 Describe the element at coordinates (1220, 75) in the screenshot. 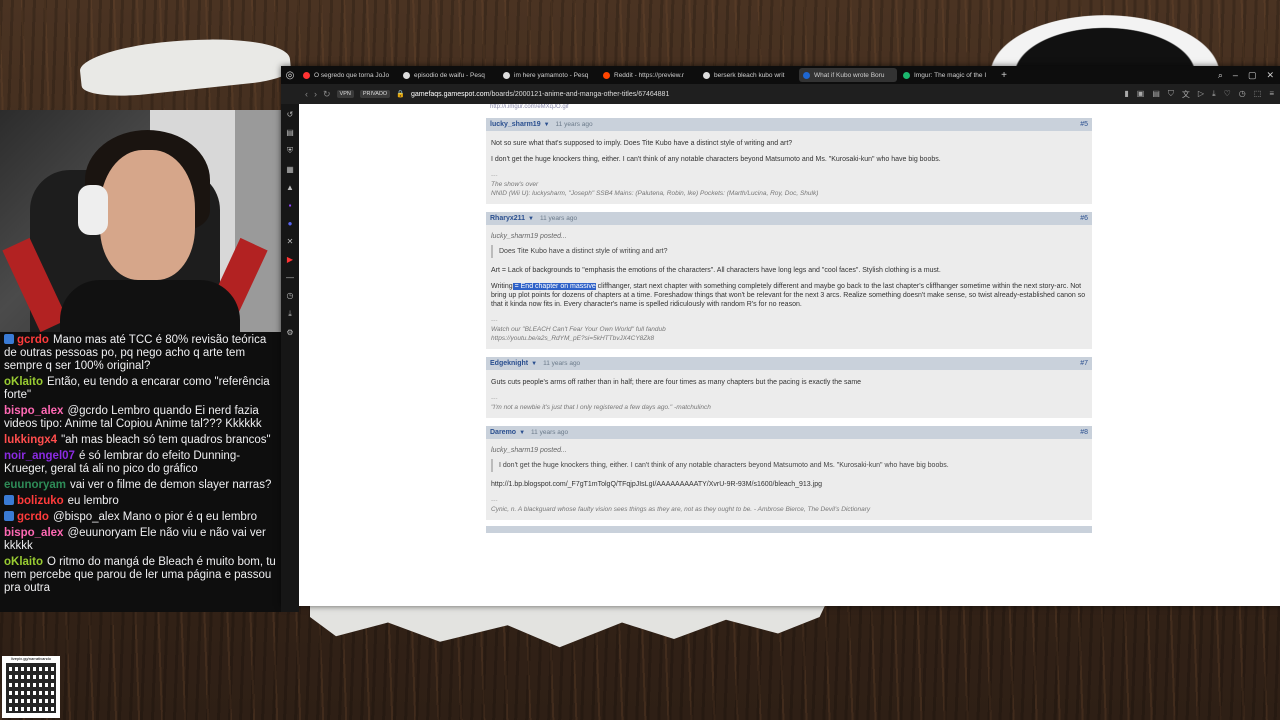

I see `search-tabs-icon: ⌕` at that location.